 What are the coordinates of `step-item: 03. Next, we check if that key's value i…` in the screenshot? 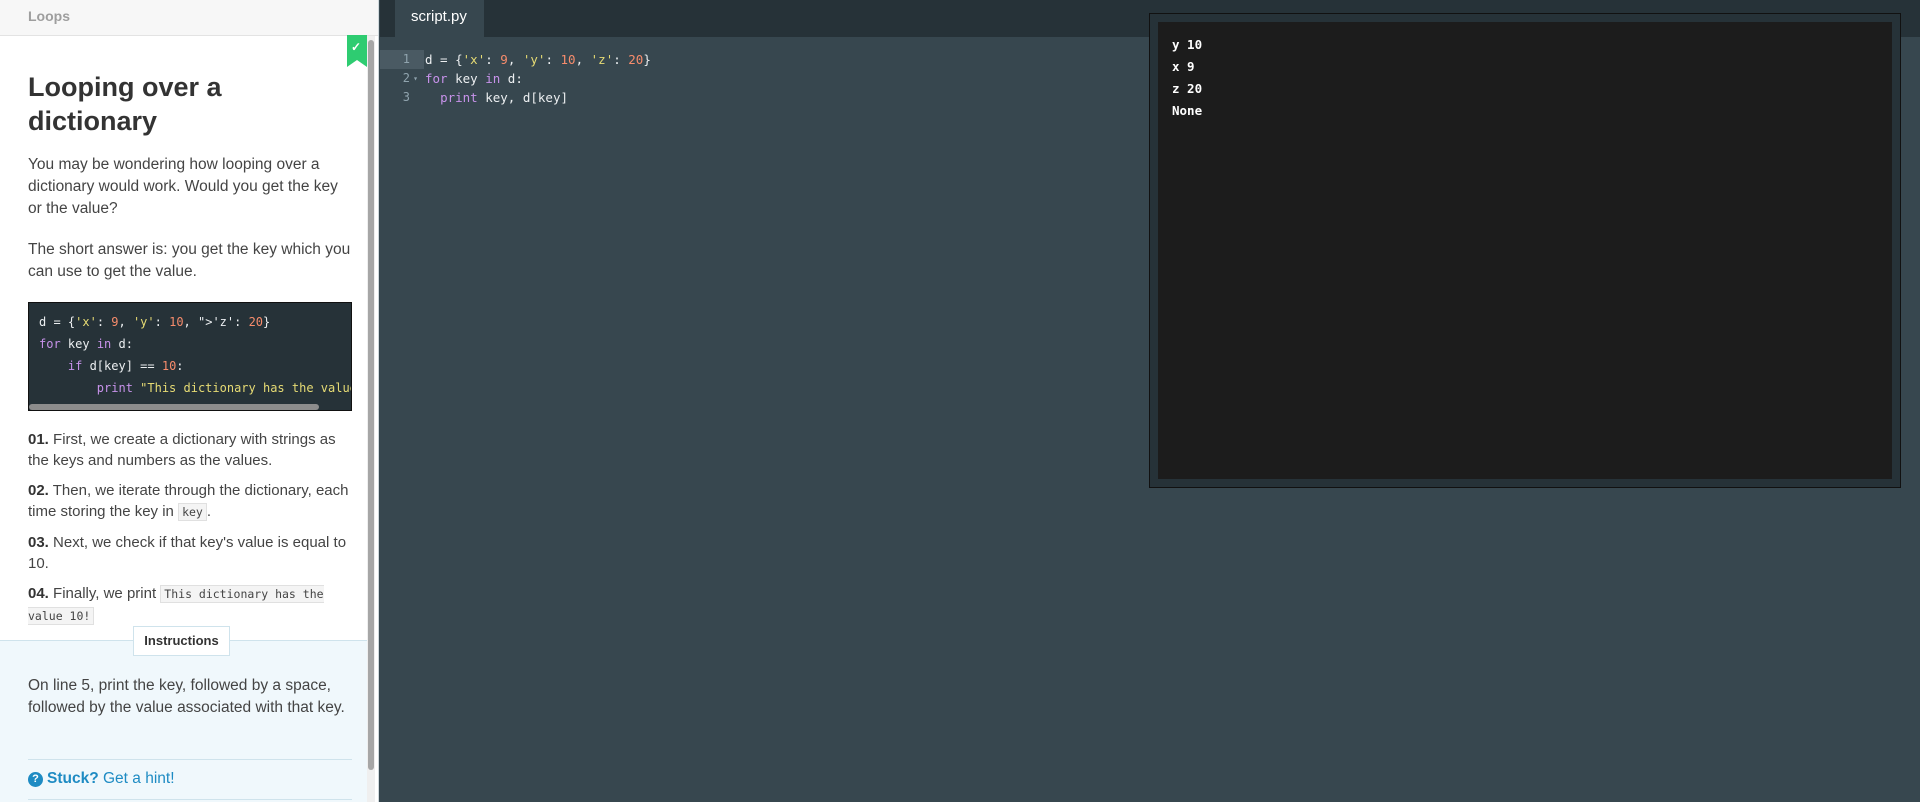 It's located at (190, 553).